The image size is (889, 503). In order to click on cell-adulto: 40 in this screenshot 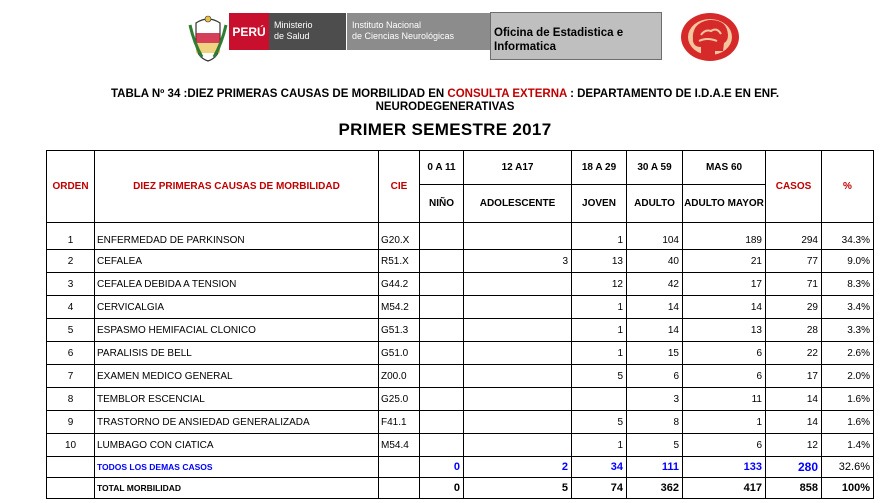, I will do `click(654, 261)`.